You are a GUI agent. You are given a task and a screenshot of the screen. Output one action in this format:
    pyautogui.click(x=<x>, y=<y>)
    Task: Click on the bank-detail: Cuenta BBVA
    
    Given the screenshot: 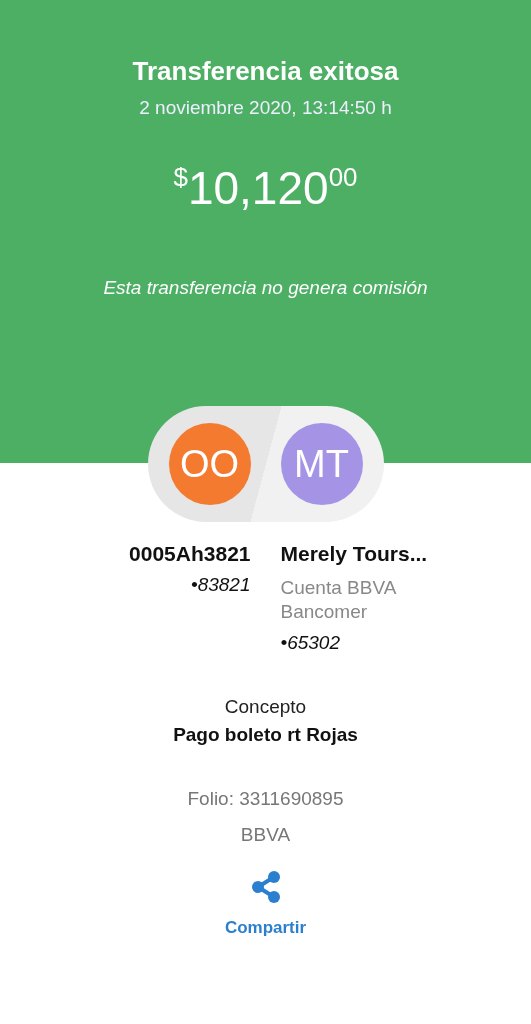 What is the action you would take?
    pyautogui.click(x=338, y=588)
    